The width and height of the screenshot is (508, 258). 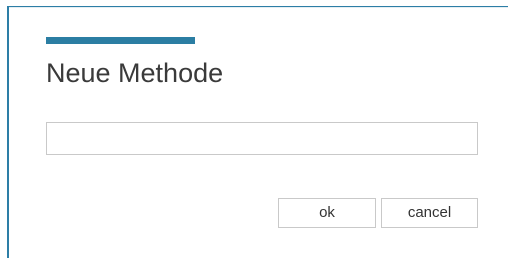 I want to click on method-name-input, so click(x=262, y=138).